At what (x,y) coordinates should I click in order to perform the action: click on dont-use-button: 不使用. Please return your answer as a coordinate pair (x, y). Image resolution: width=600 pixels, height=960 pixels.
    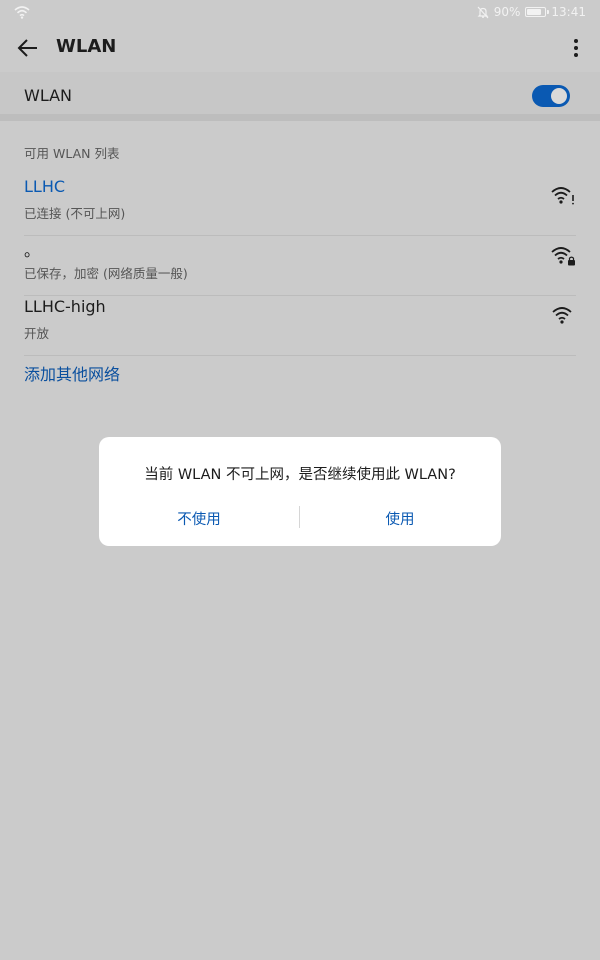
    Looking at the image, I should click on (199, 518).